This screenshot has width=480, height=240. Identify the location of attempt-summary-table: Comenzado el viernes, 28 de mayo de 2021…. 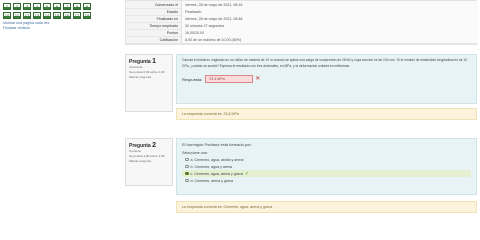
(301, 22).